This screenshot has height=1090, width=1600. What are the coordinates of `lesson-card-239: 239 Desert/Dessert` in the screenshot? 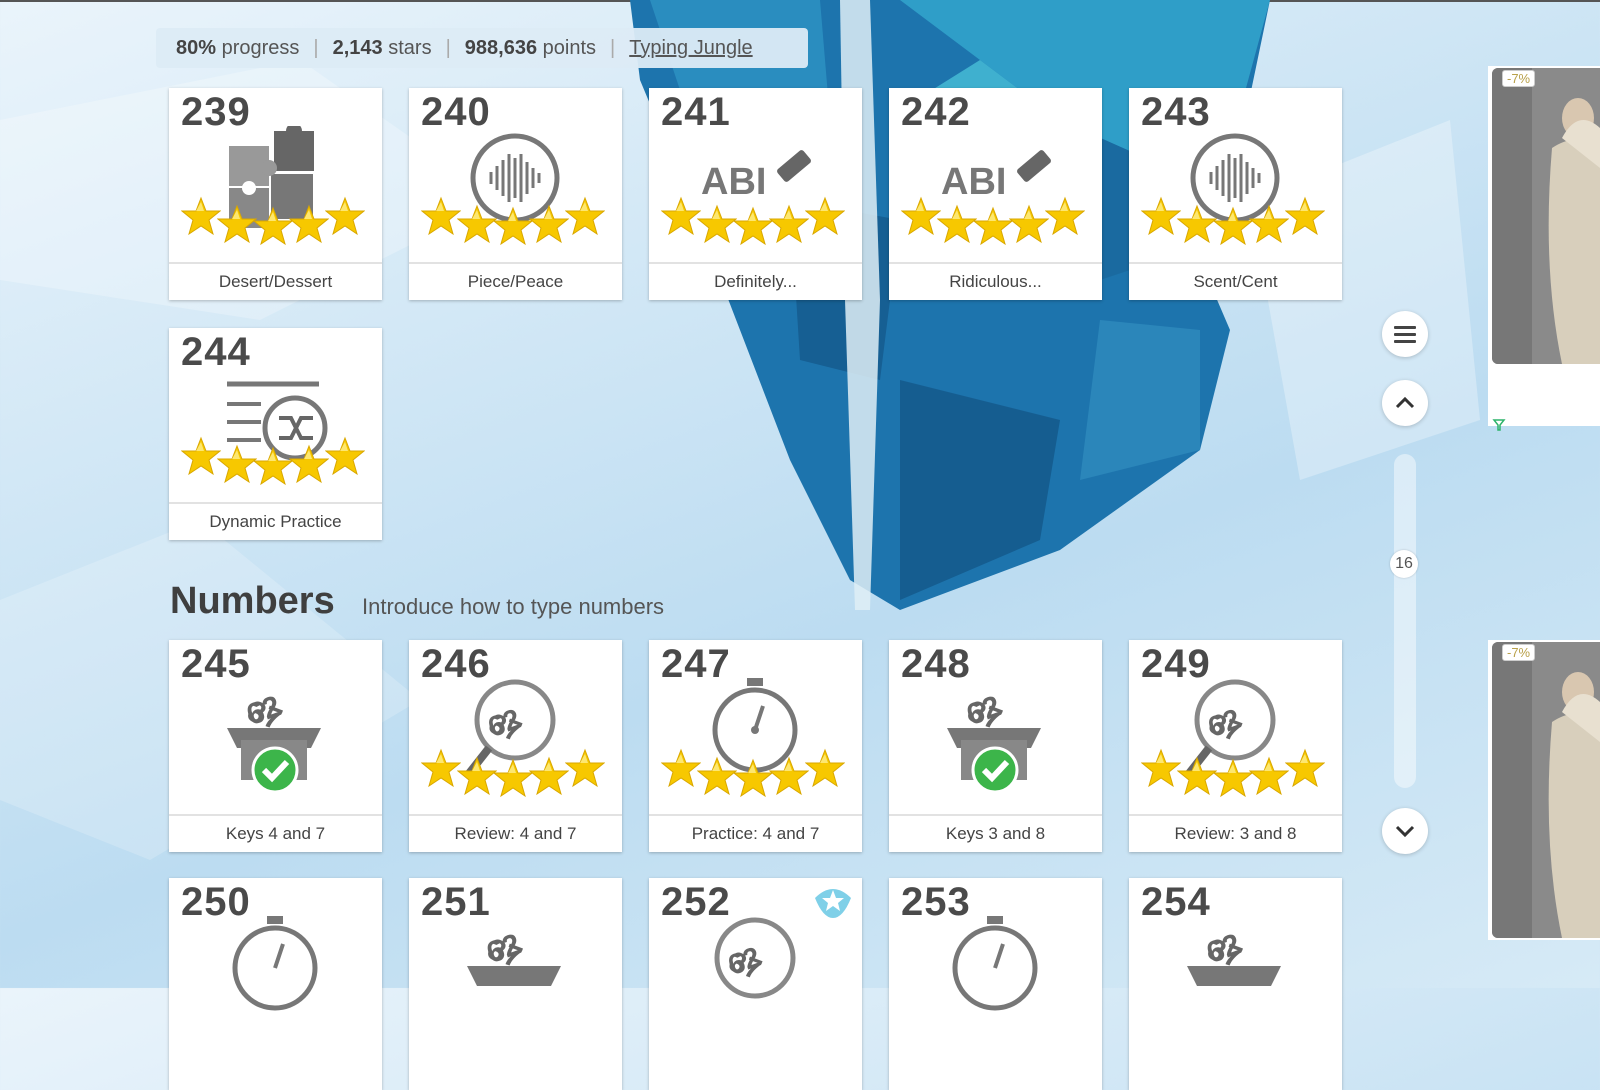 It's located at (275, 194).